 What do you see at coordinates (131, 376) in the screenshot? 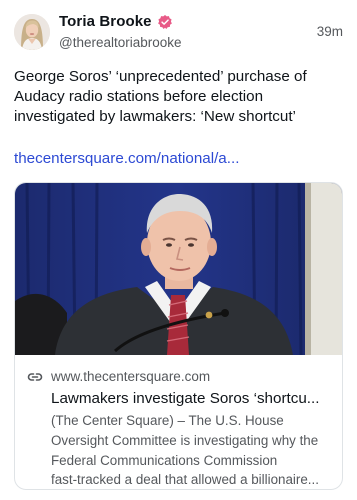
I see `card-domain: www.thecentersquare.com` at bounding box center [131, 376].